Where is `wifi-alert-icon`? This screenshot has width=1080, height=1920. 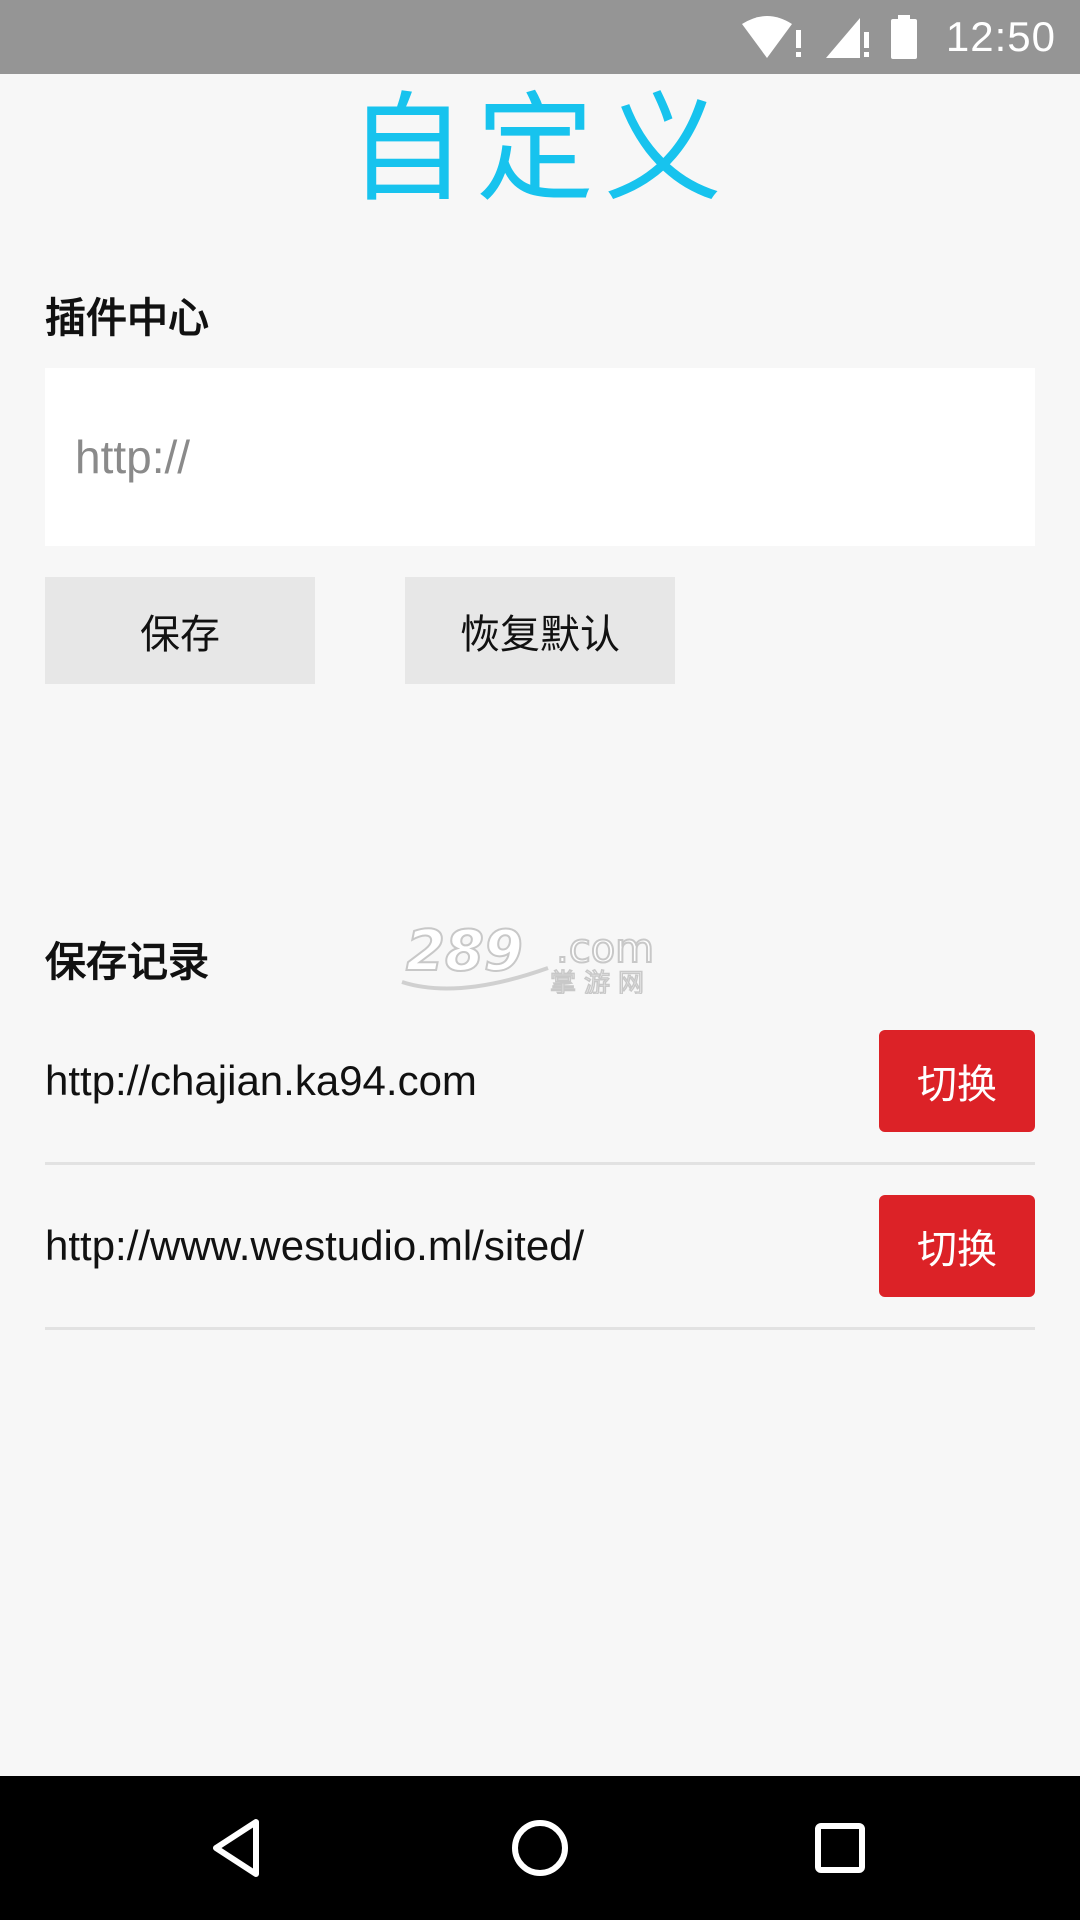
wifi-alert-icon is located at coordinates (773, 37).